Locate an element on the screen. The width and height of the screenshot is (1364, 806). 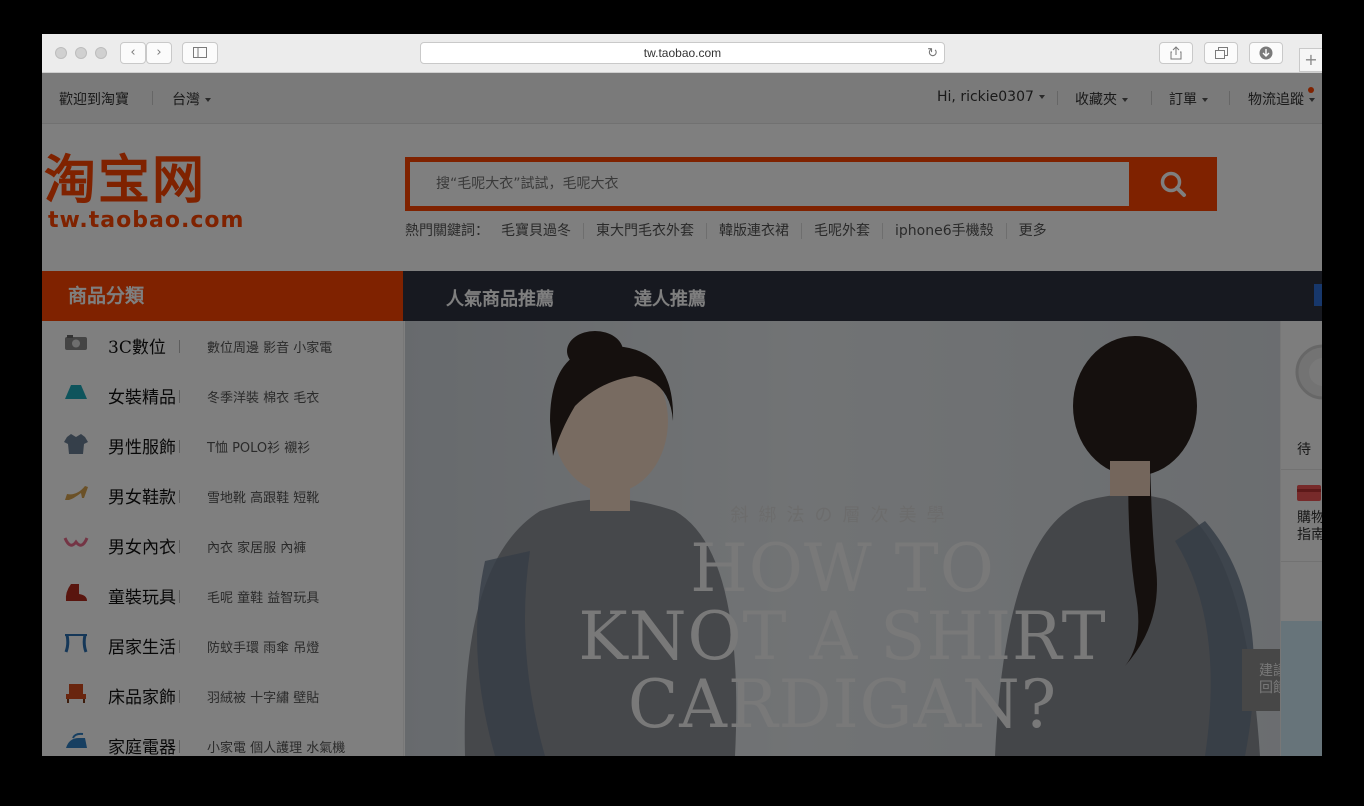
logo-wordmark: 淘宝网 is located at coordinates (125, 181).